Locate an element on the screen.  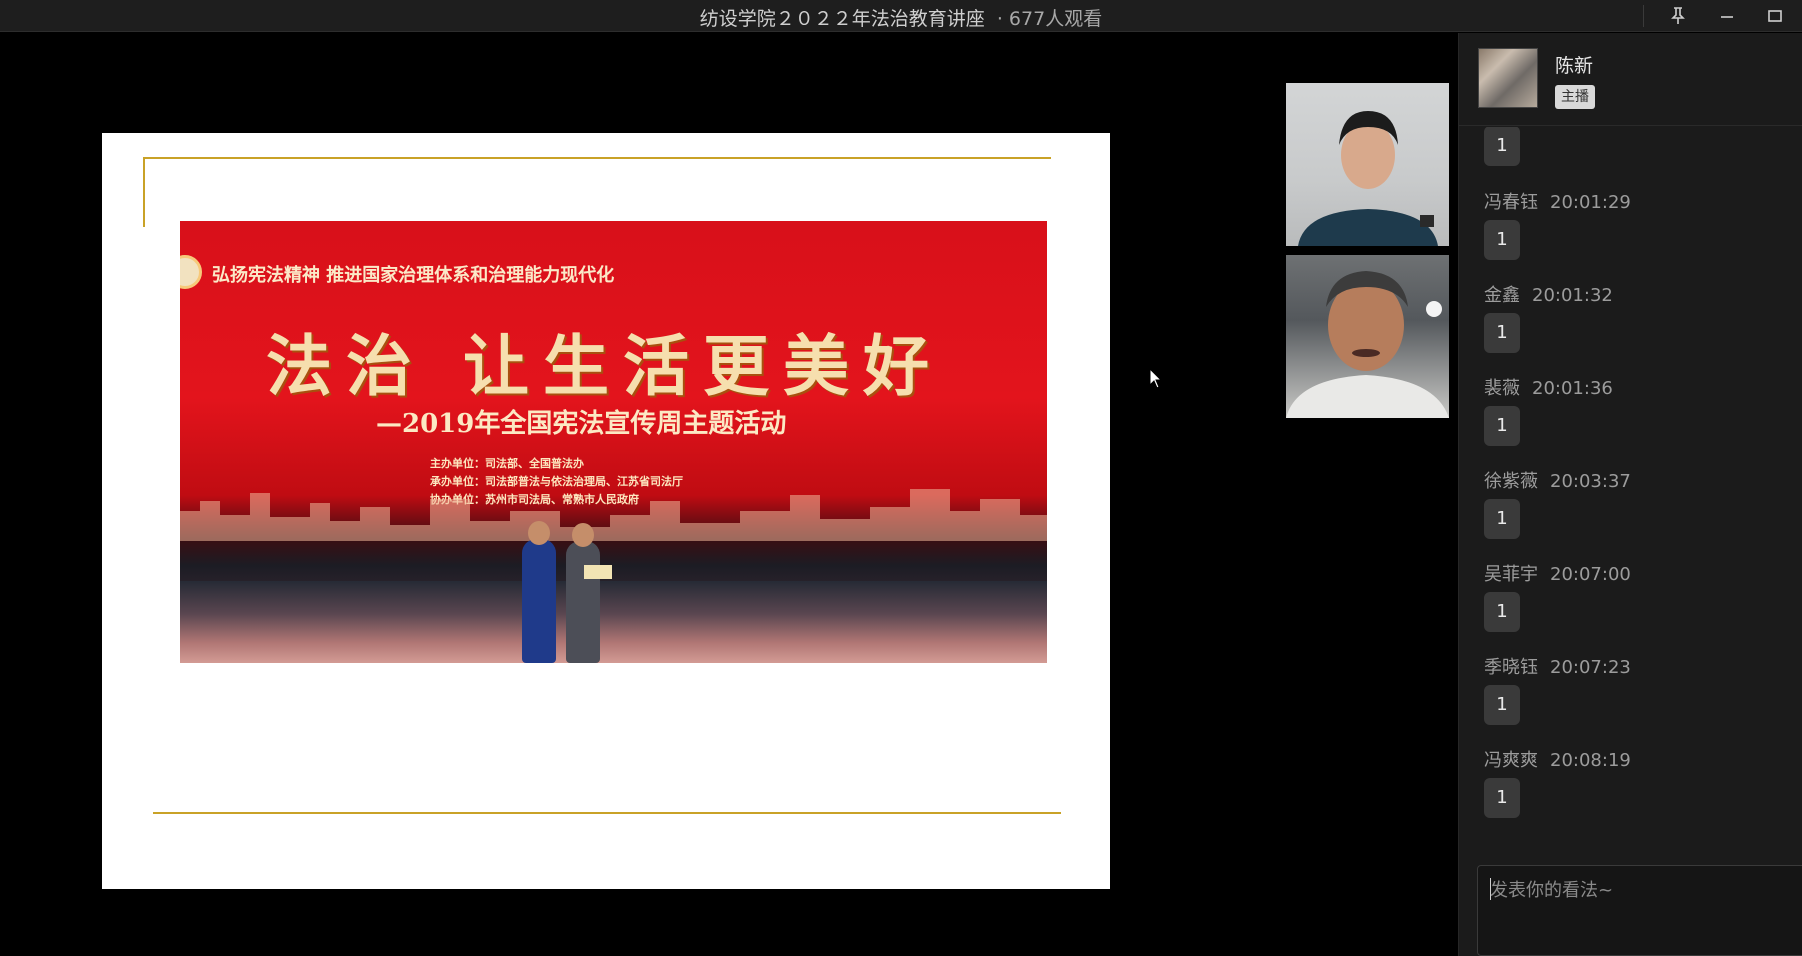
presenter-left-head is located at coordinates (539, 533).